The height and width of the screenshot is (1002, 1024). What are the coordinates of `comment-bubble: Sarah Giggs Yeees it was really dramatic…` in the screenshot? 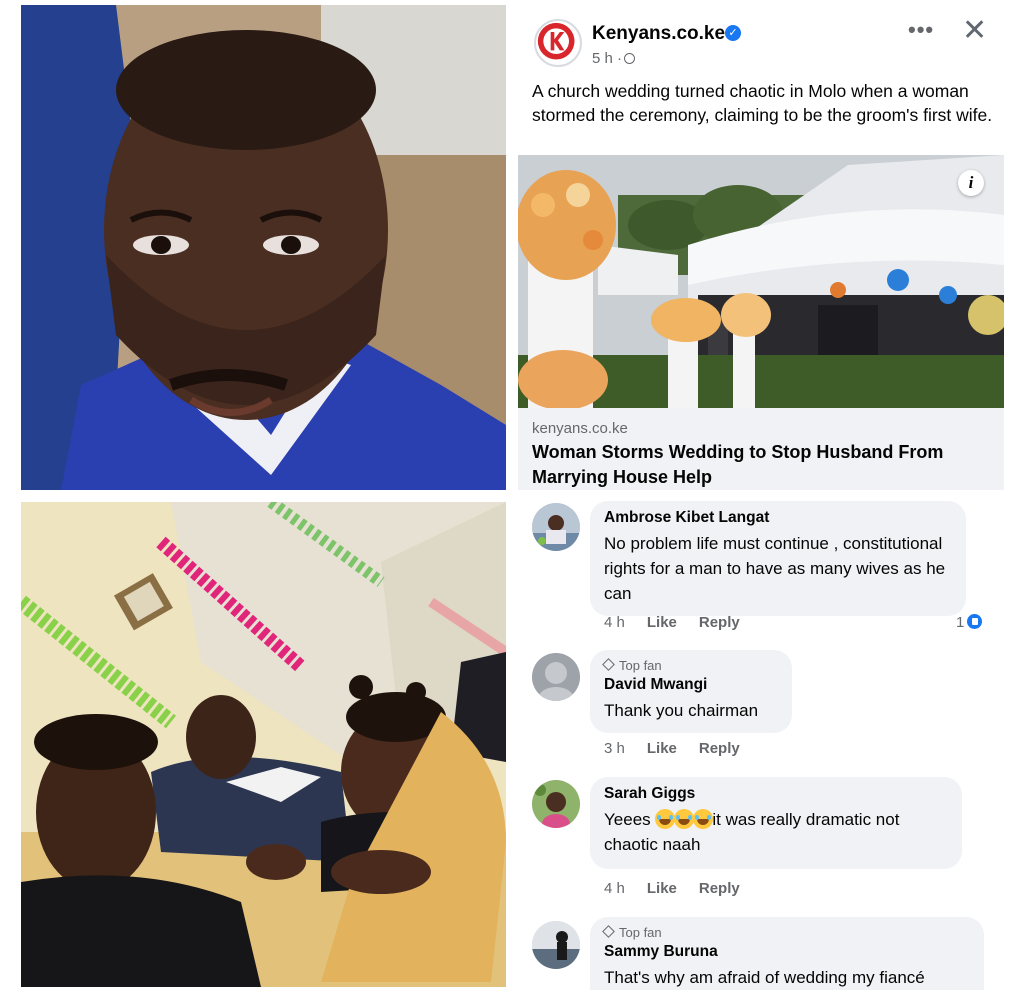 It's located at (776, 823).